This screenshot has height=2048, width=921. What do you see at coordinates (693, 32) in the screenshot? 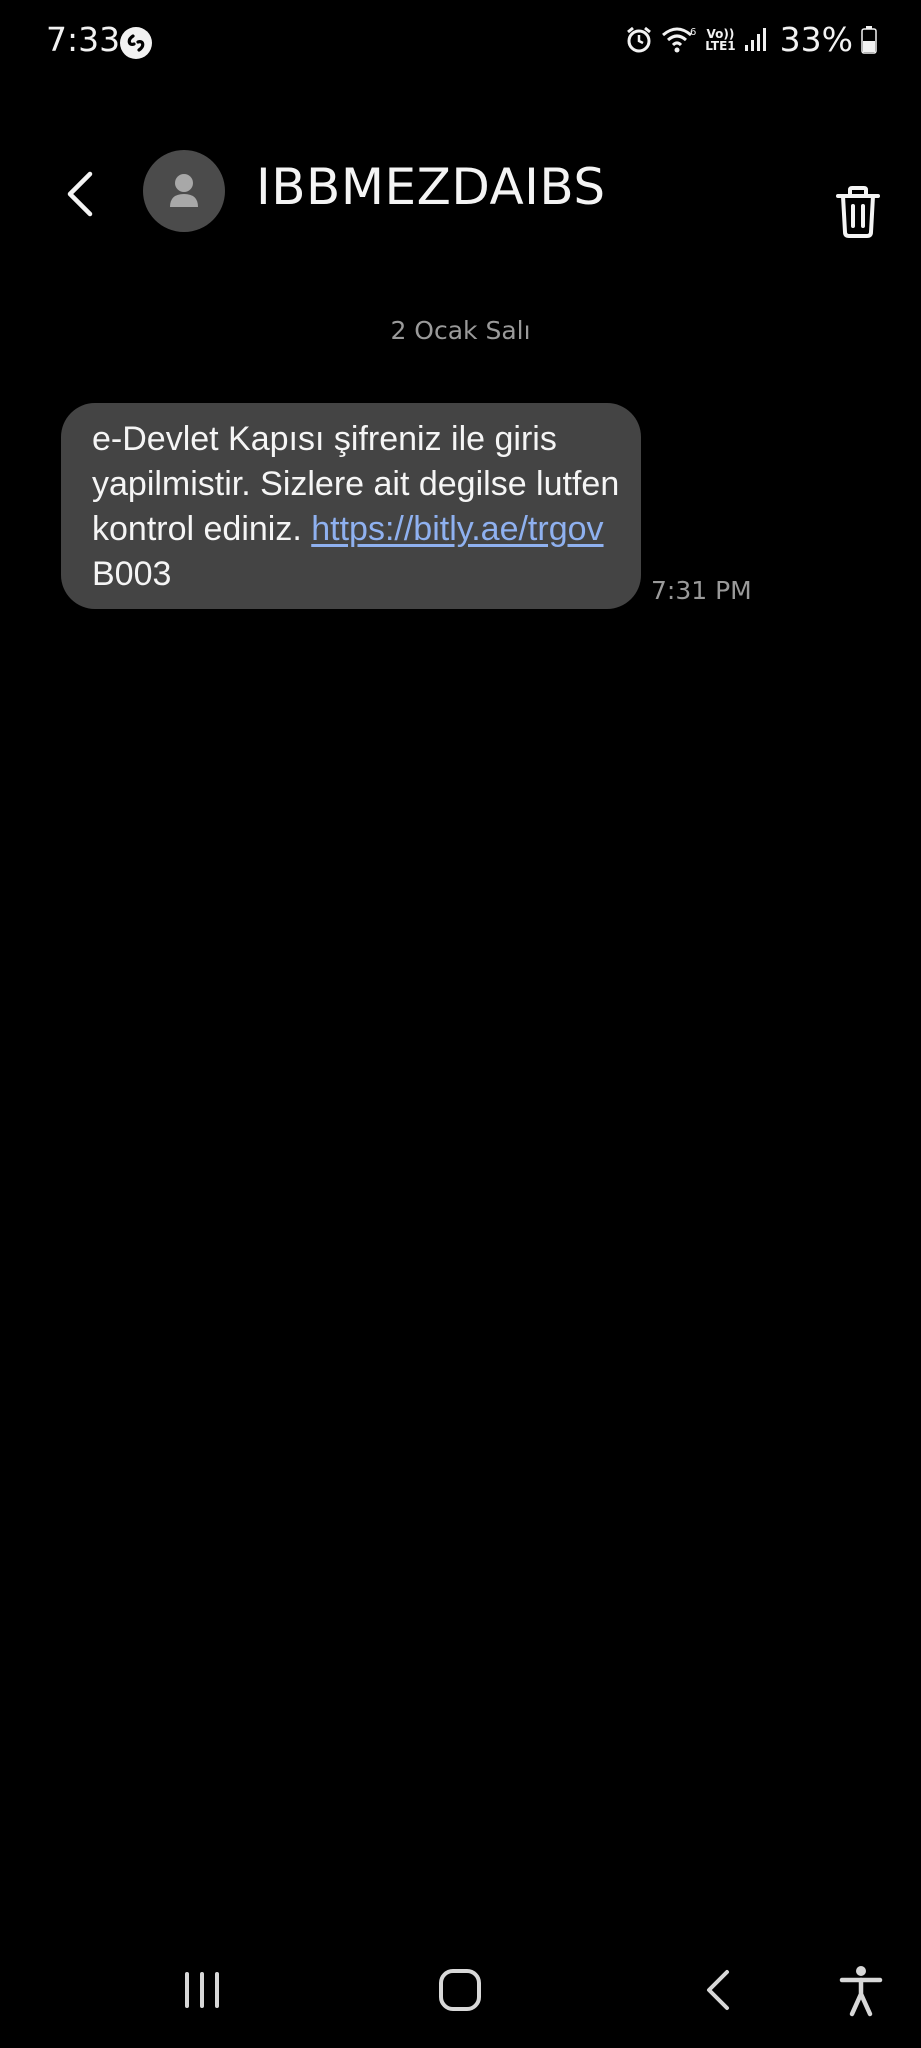
I see `wifi-badge: 6` at bounding box center [693, 32].